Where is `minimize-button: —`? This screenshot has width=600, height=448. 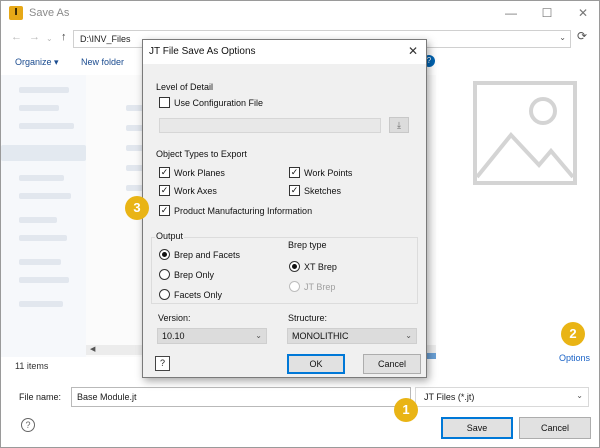
minimize-button: — is located at coordinates (511, 13).